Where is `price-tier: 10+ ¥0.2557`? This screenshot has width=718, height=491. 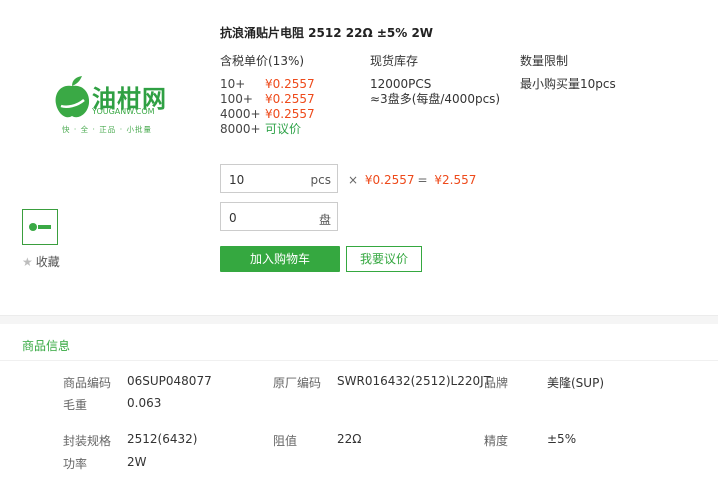 price-tier: 10+ ¥0.2557 is located at coordinates (267, 84).